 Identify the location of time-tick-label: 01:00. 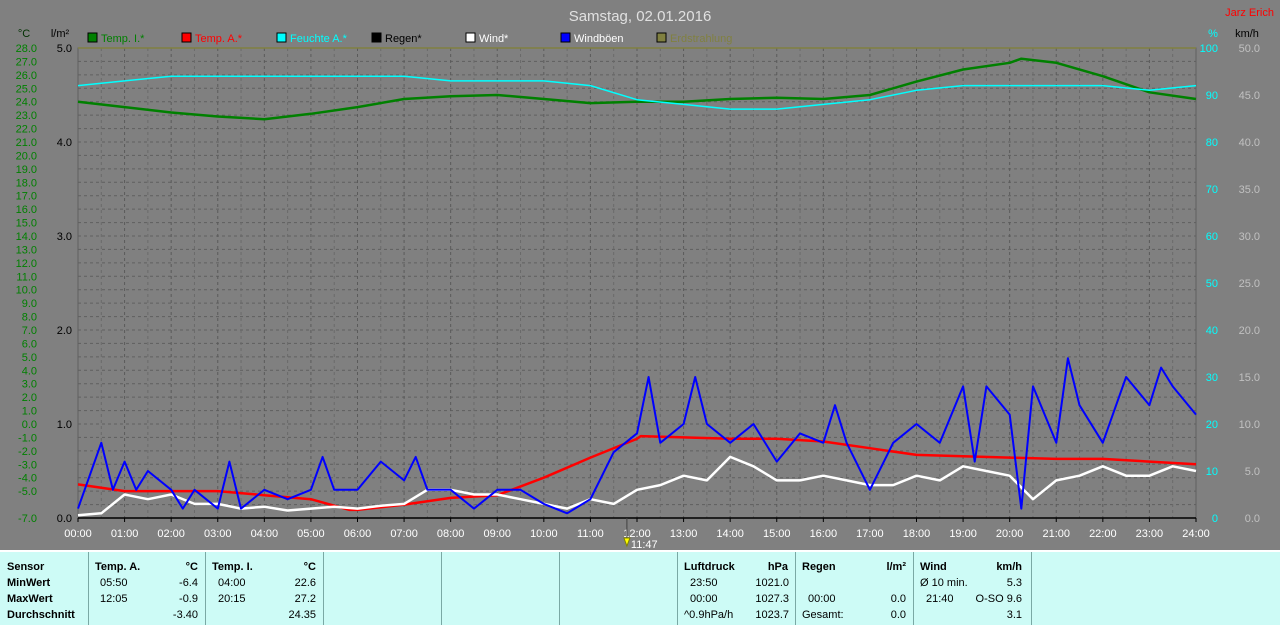
(125, 534).